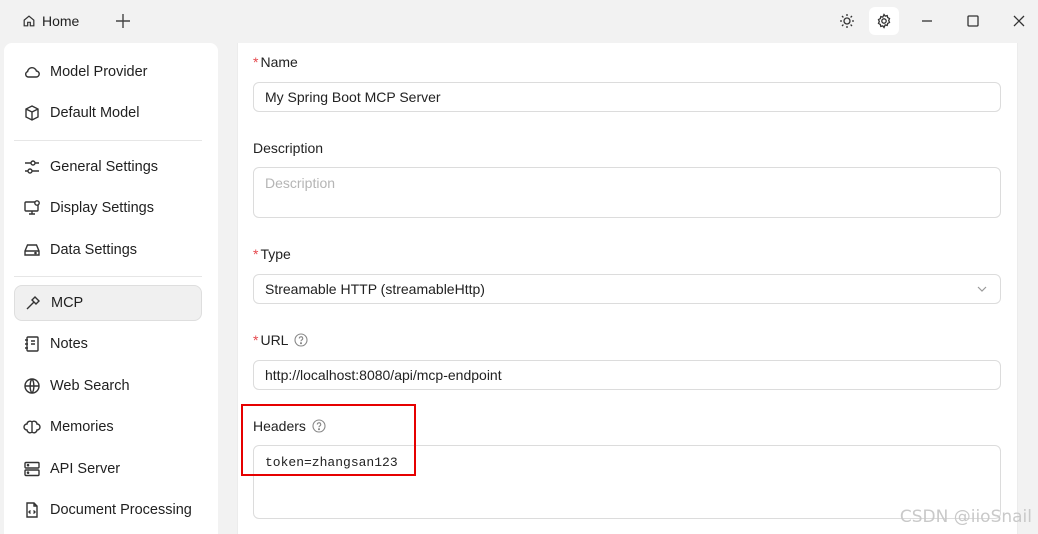 The width and height of the screenshot is (1038, 534). Describe the element at coordinates (102, 208) in the screenshot. I see `sidebar-item-label: Display Settings` at that location.